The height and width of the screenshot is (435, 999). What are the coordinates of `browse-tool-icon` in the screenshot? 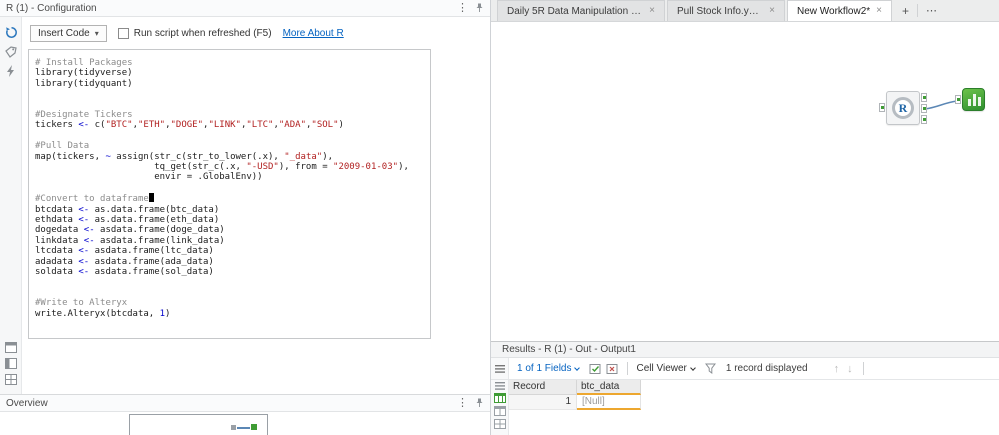 It's located at (973, 99).